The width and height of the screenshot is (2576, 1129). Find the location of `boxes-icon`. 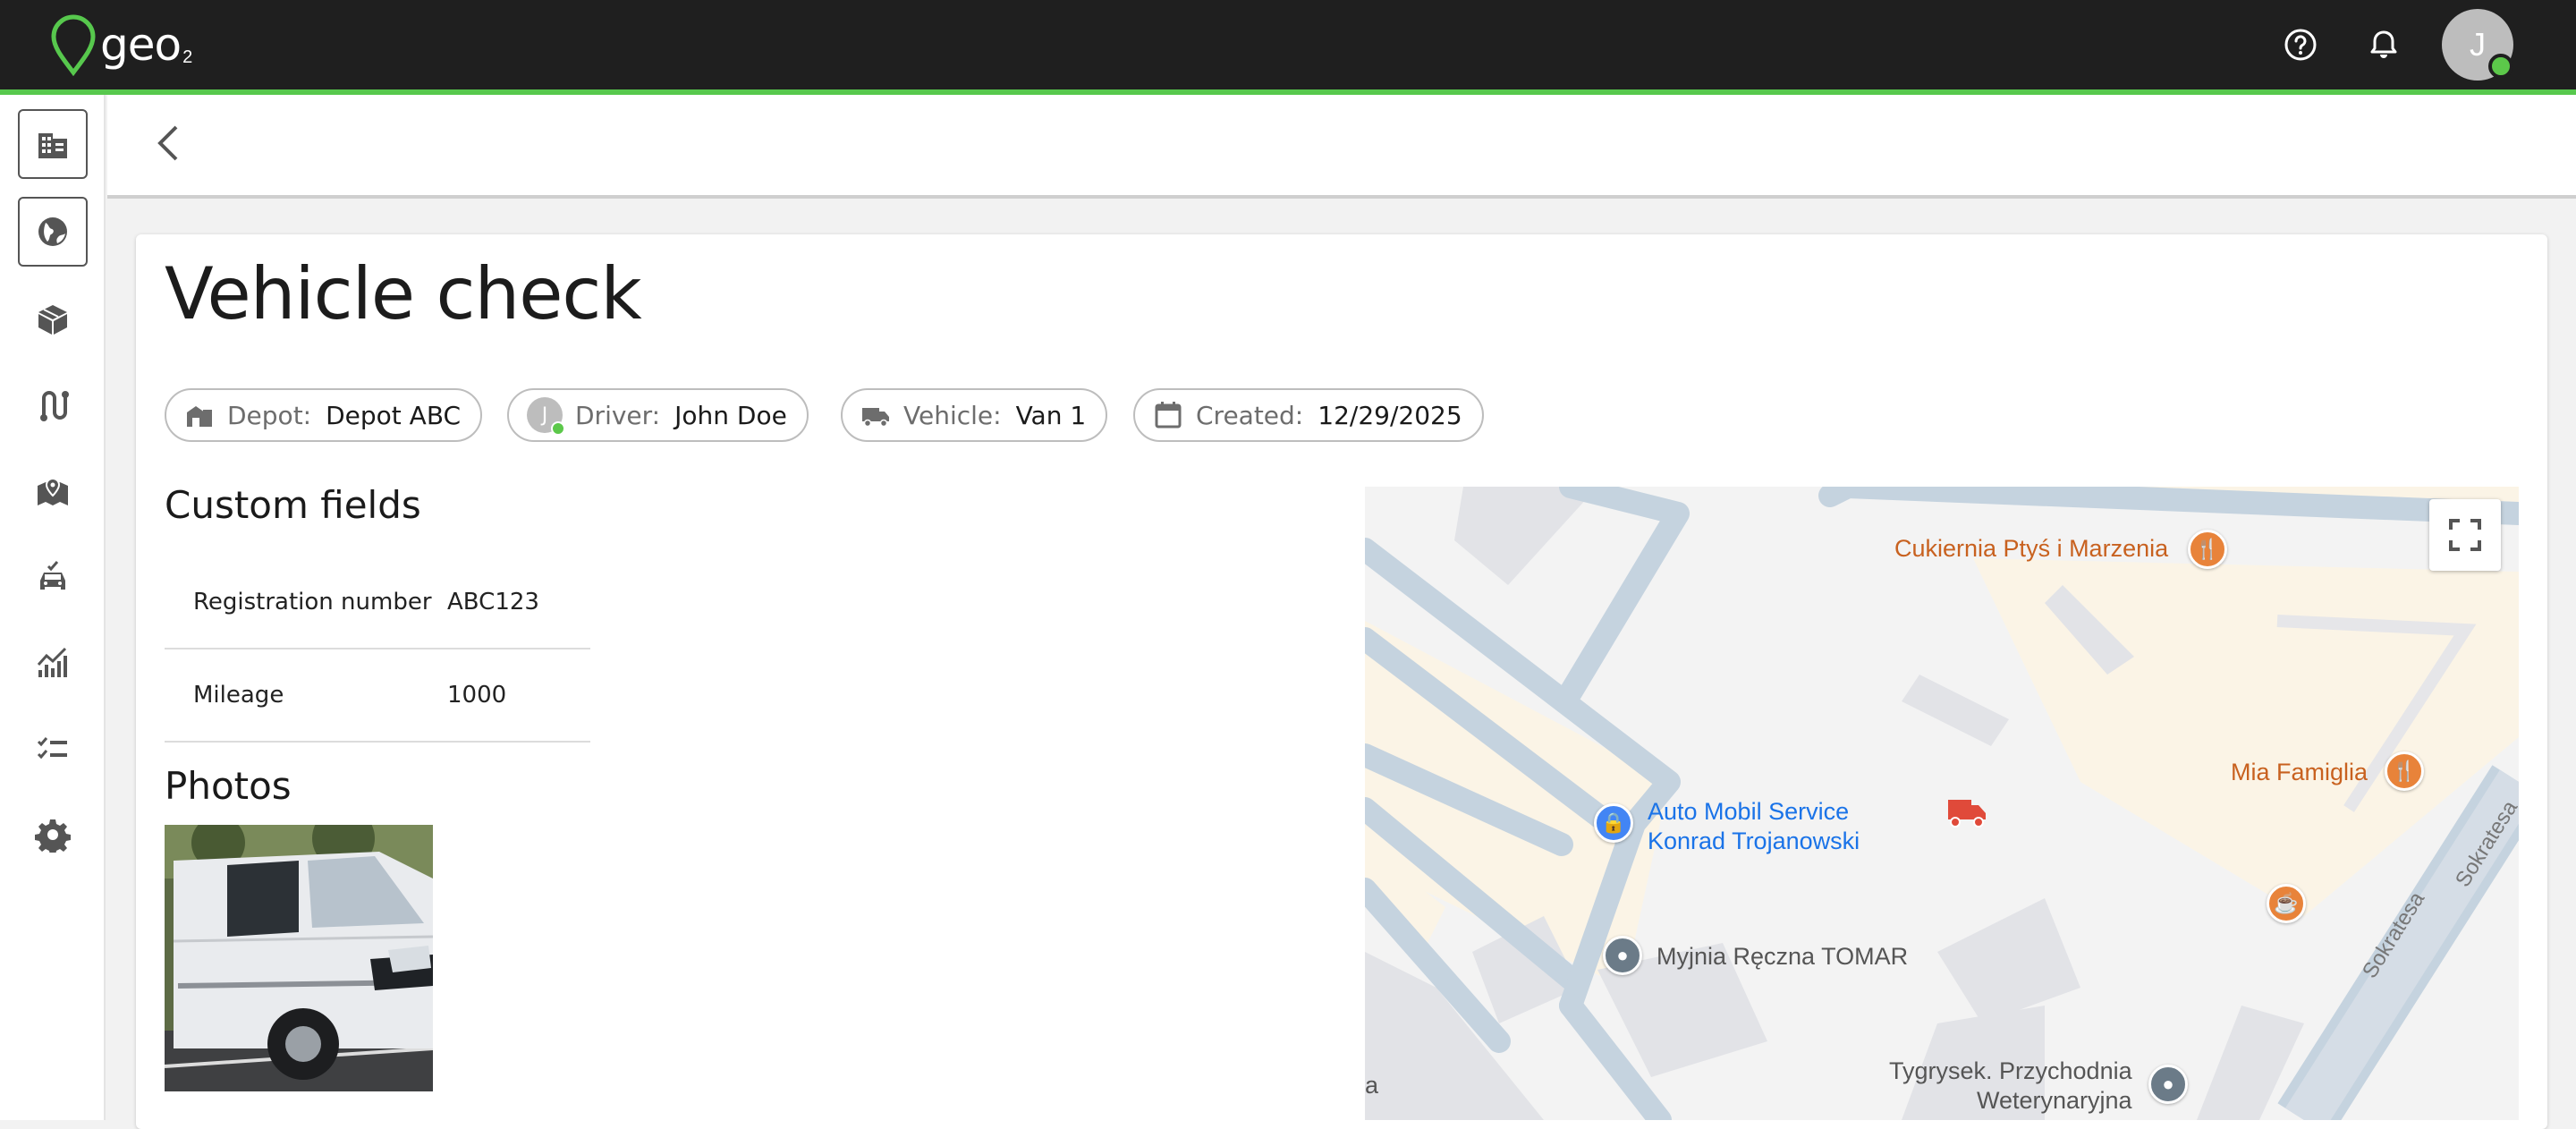

boxes-icon is located at coordinates (52, 320).